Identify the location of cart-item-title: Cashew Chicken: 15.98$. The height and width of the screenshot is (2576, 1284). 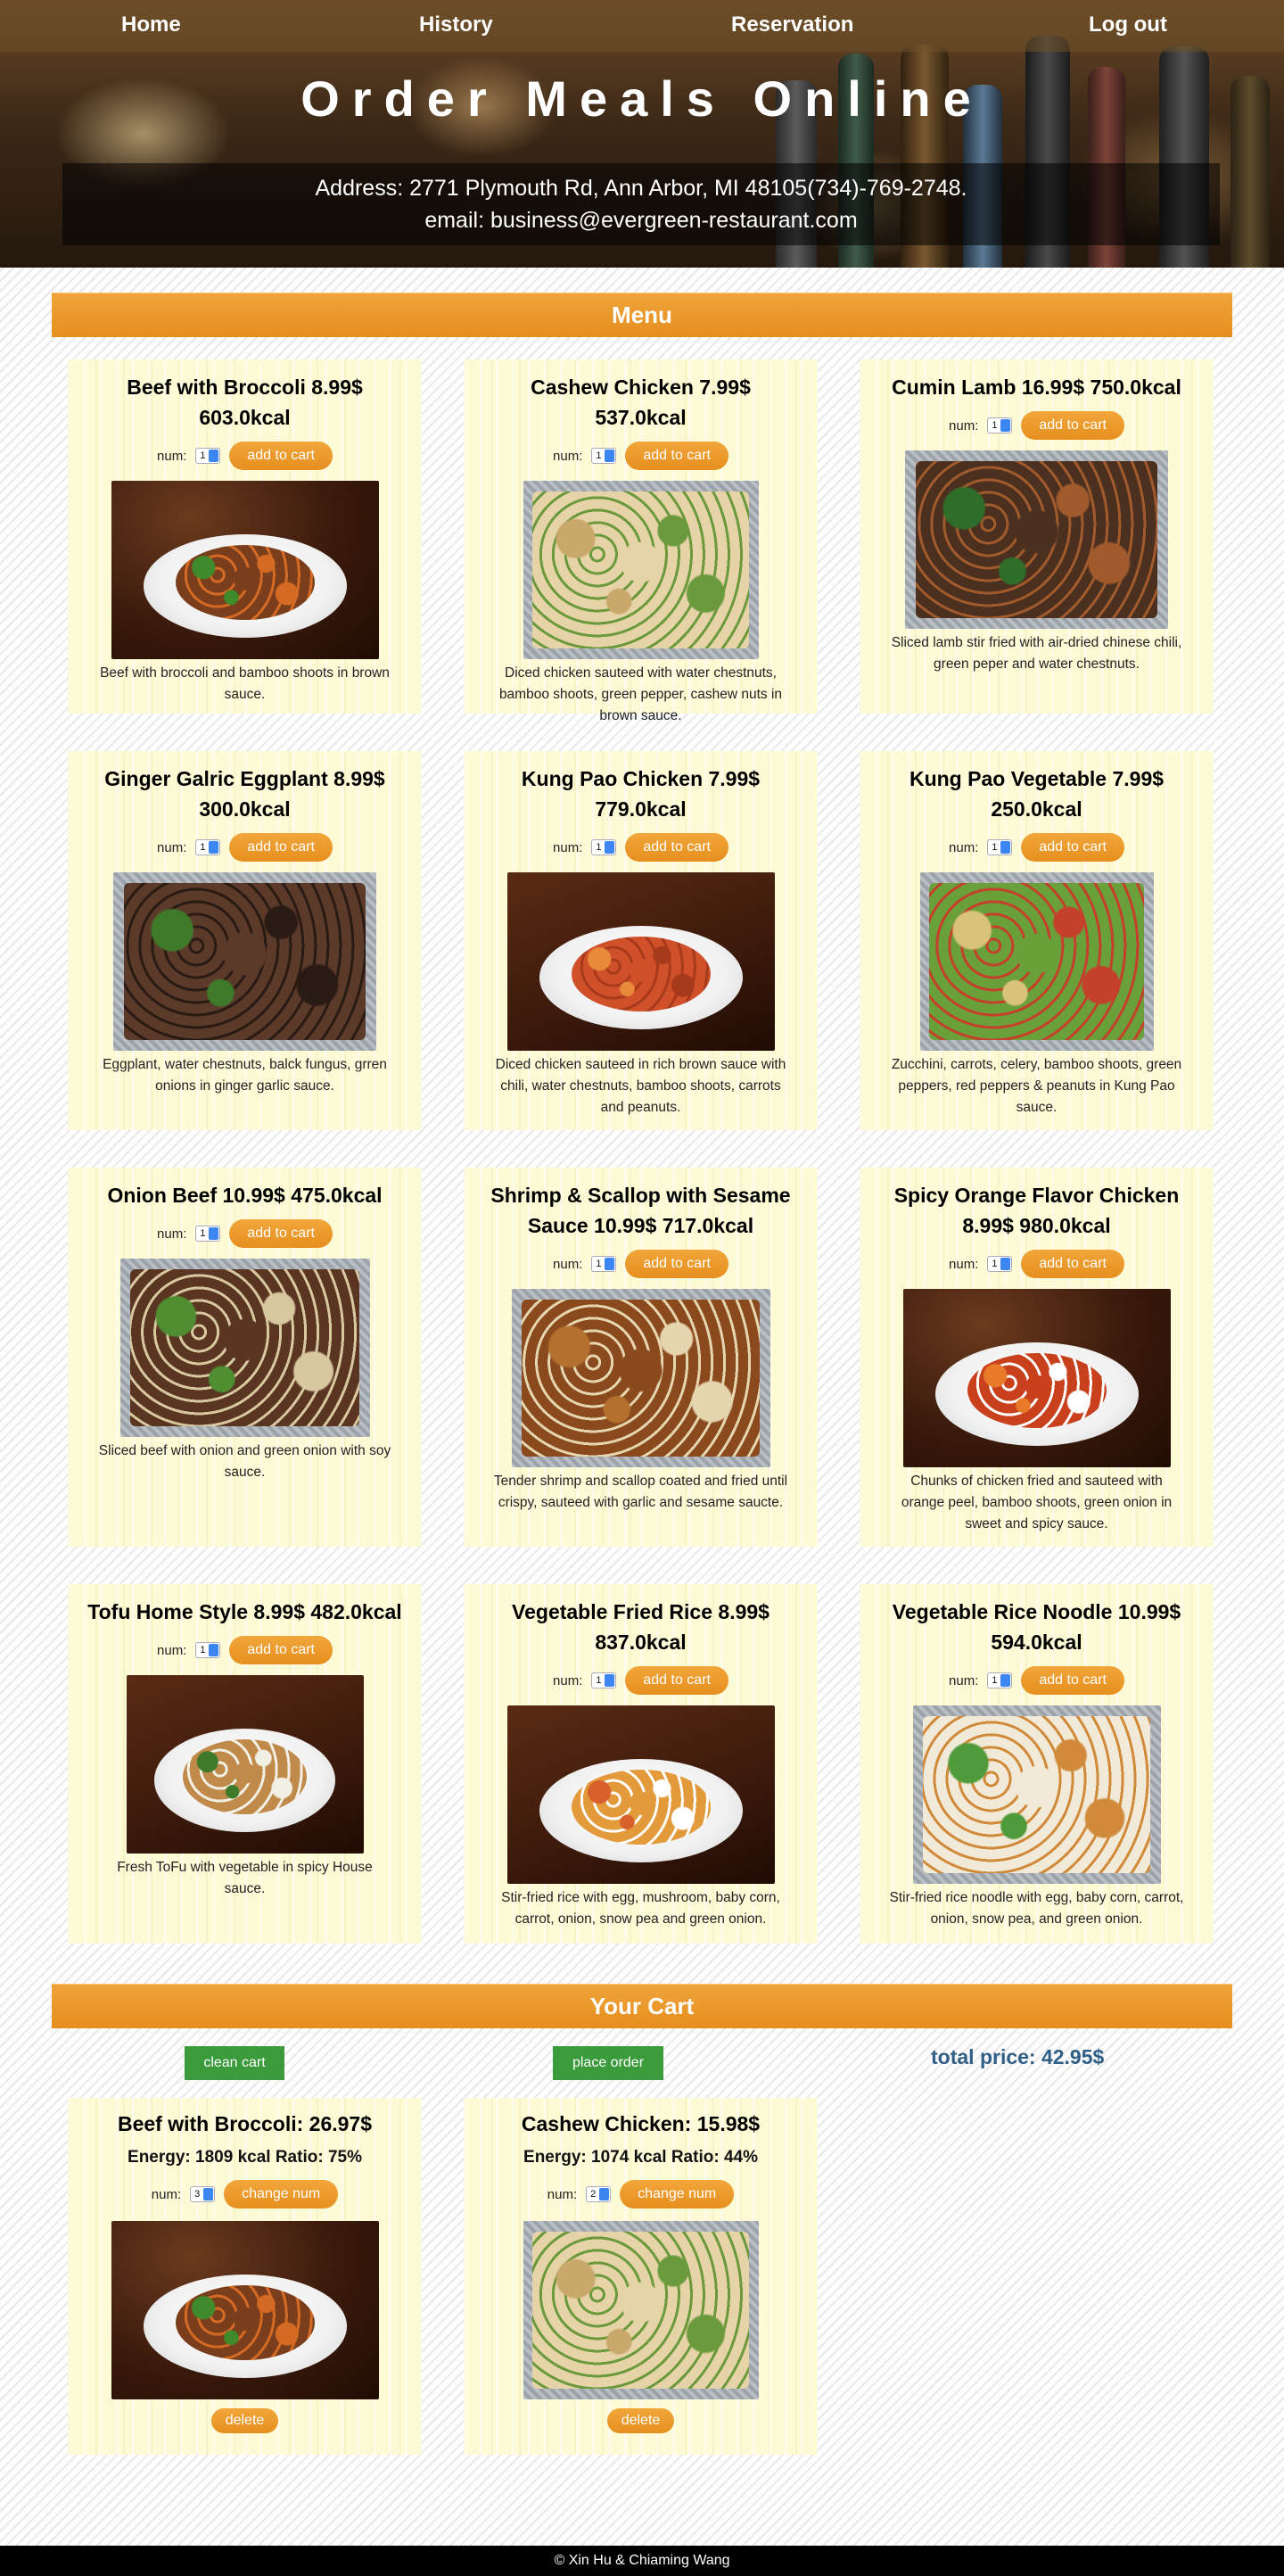
(641, 2123).